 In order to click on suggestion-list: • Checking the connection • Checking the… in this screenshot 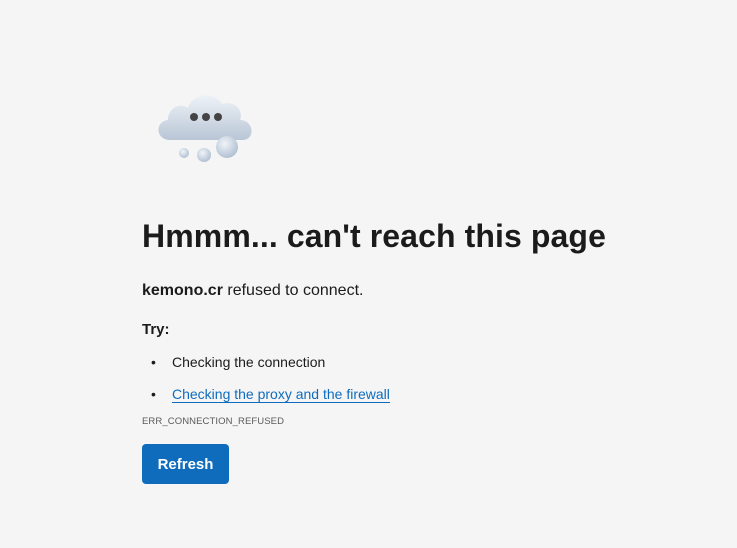, I will do `click(422, 378)`.